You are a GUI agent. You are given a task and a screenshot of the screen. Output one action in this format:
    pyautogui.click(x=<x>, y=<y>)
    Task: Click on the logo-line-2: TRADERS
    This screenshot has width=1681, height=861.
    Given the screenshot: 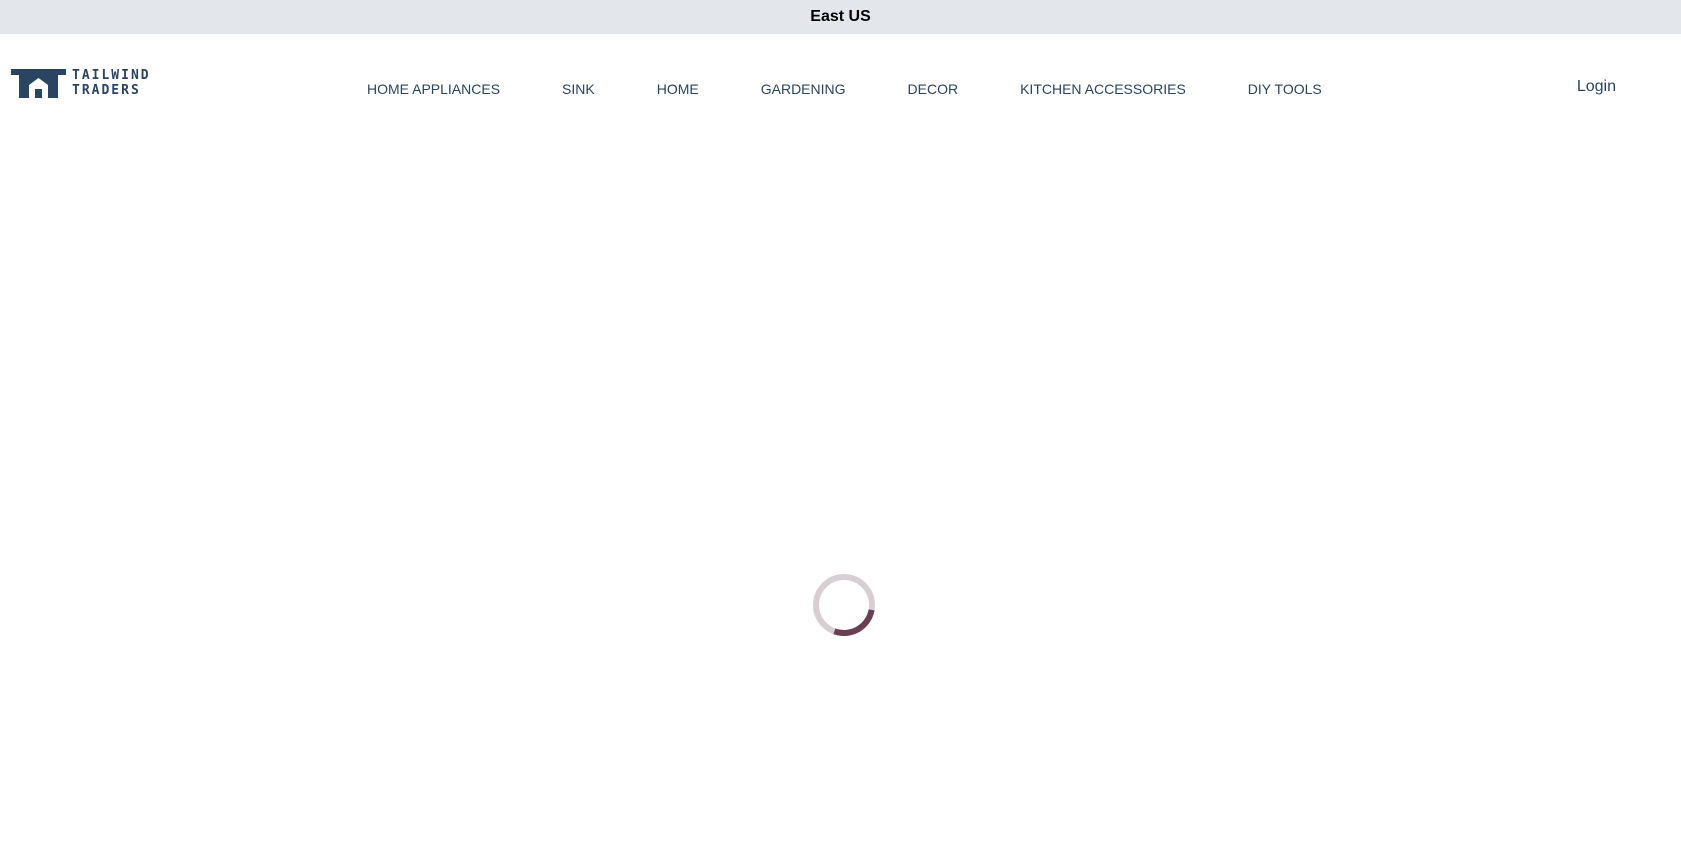 What is the action you would take?
    pyautogui.click(x=106, y=90)
    